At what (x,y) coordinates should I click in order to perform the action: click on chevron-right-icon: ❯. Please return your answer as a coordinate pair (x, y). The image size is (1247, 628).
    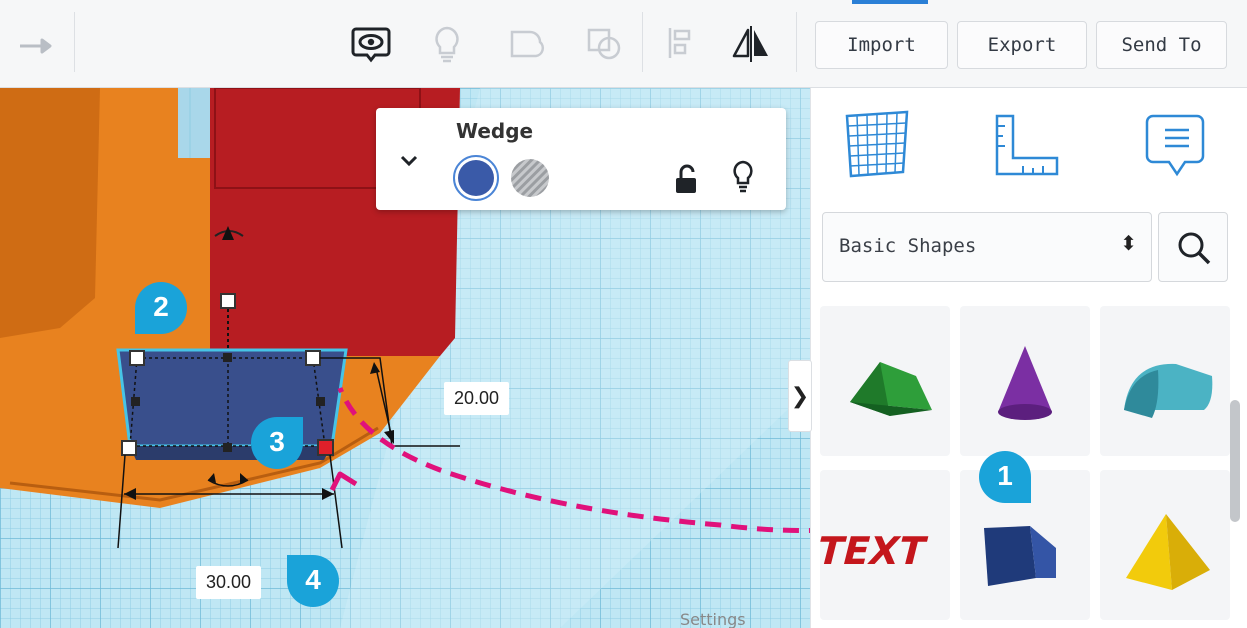
    Looking at the image, I should click on (800, 396).